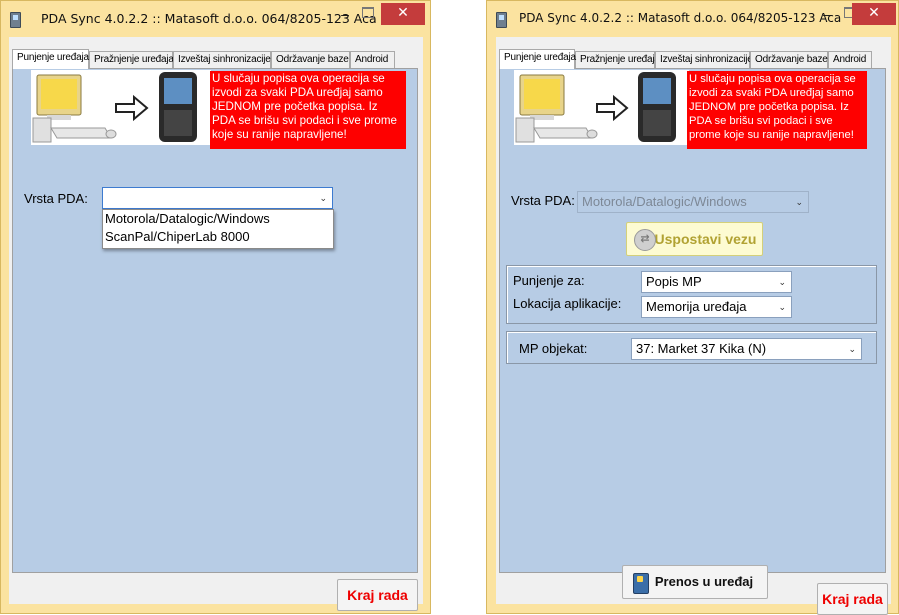 The image size is (899, 615). Describe the element at coordinates (693, 202) in the screenshot. I see `pda-type-select: Motorola/Datalogic/Windows ⌄` at that location.